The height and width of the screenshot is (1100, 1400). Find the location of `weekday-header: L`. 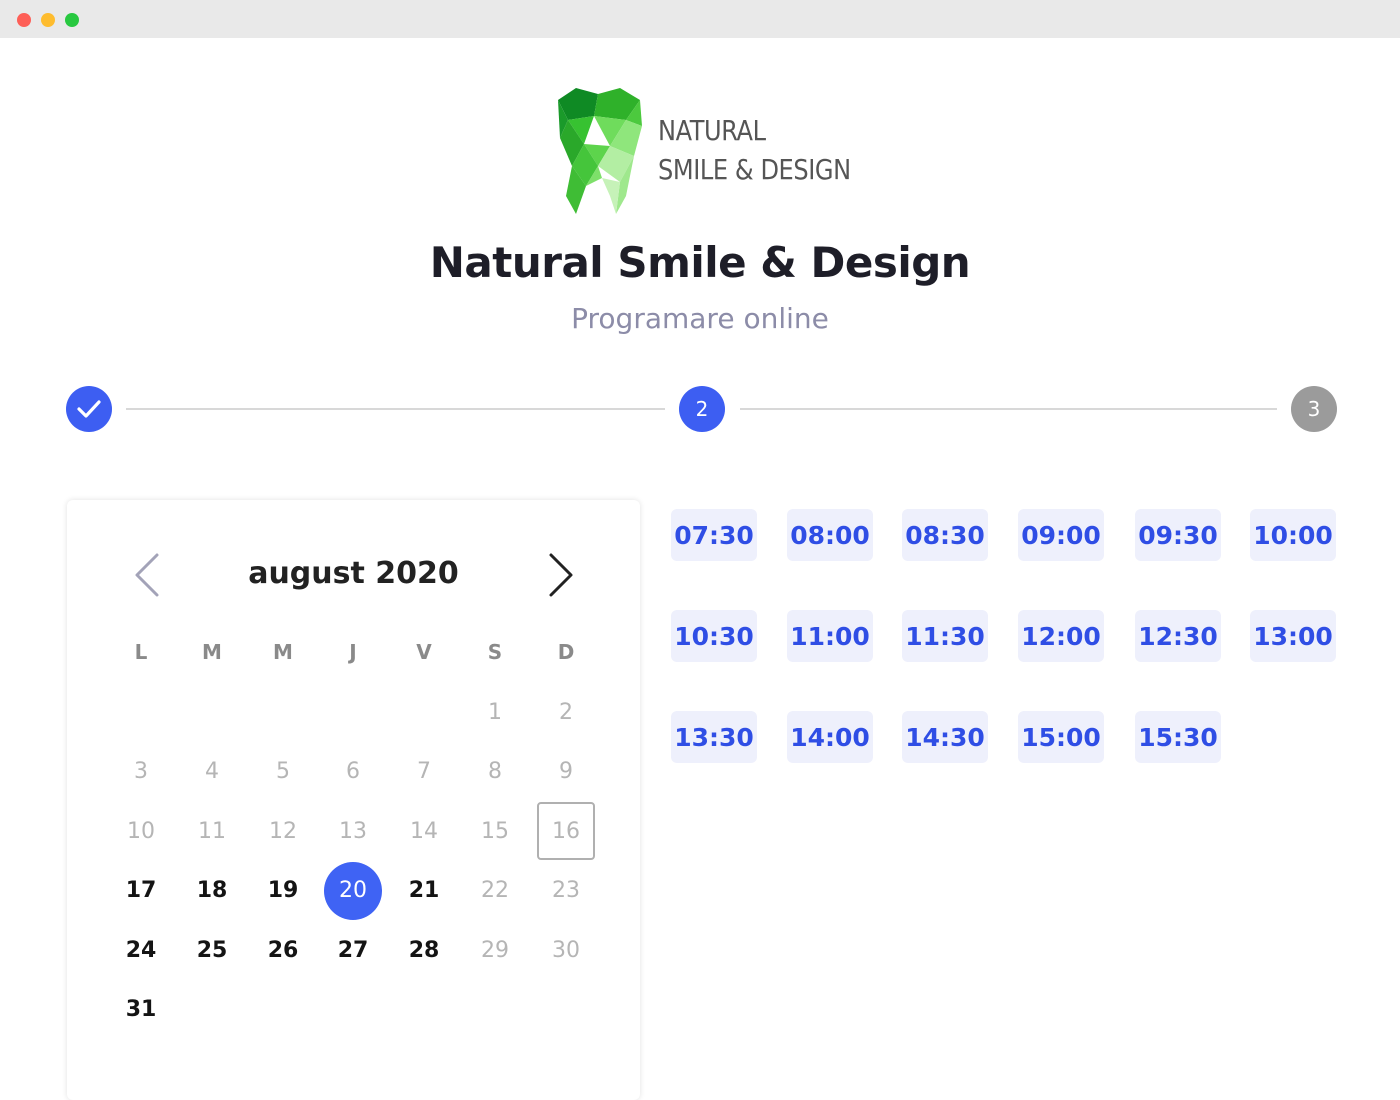

weekday-header: L is located at coordinates (141, 652).